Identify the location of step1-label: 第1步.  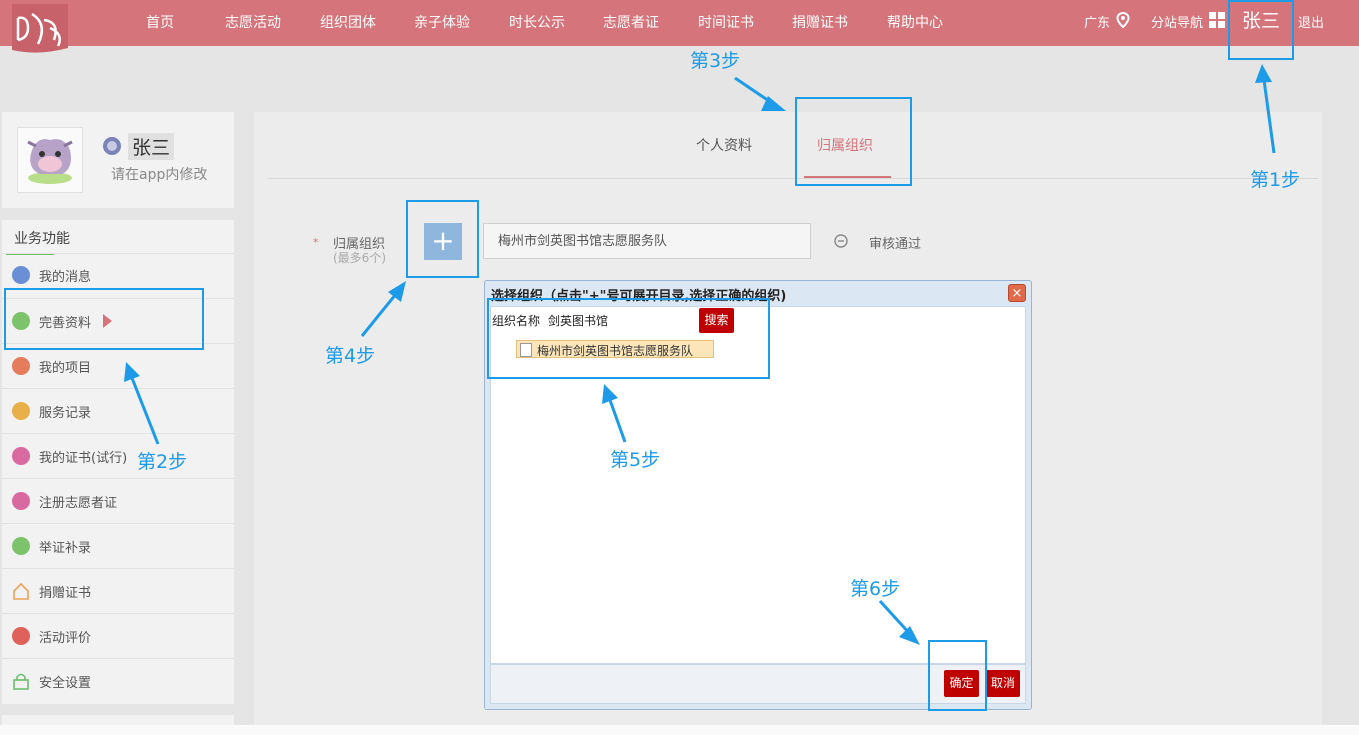
(1275, 180).